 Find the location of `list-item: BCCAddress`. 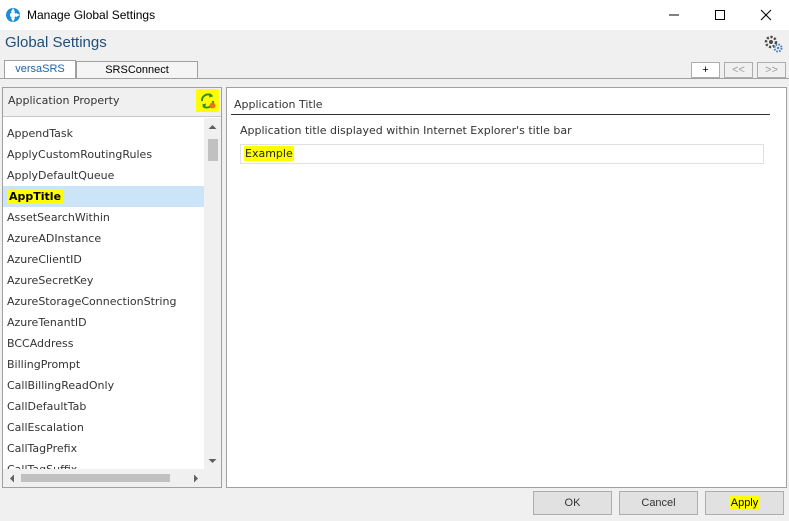

list-item: BCCAddress is located at coordinates (103, 343).